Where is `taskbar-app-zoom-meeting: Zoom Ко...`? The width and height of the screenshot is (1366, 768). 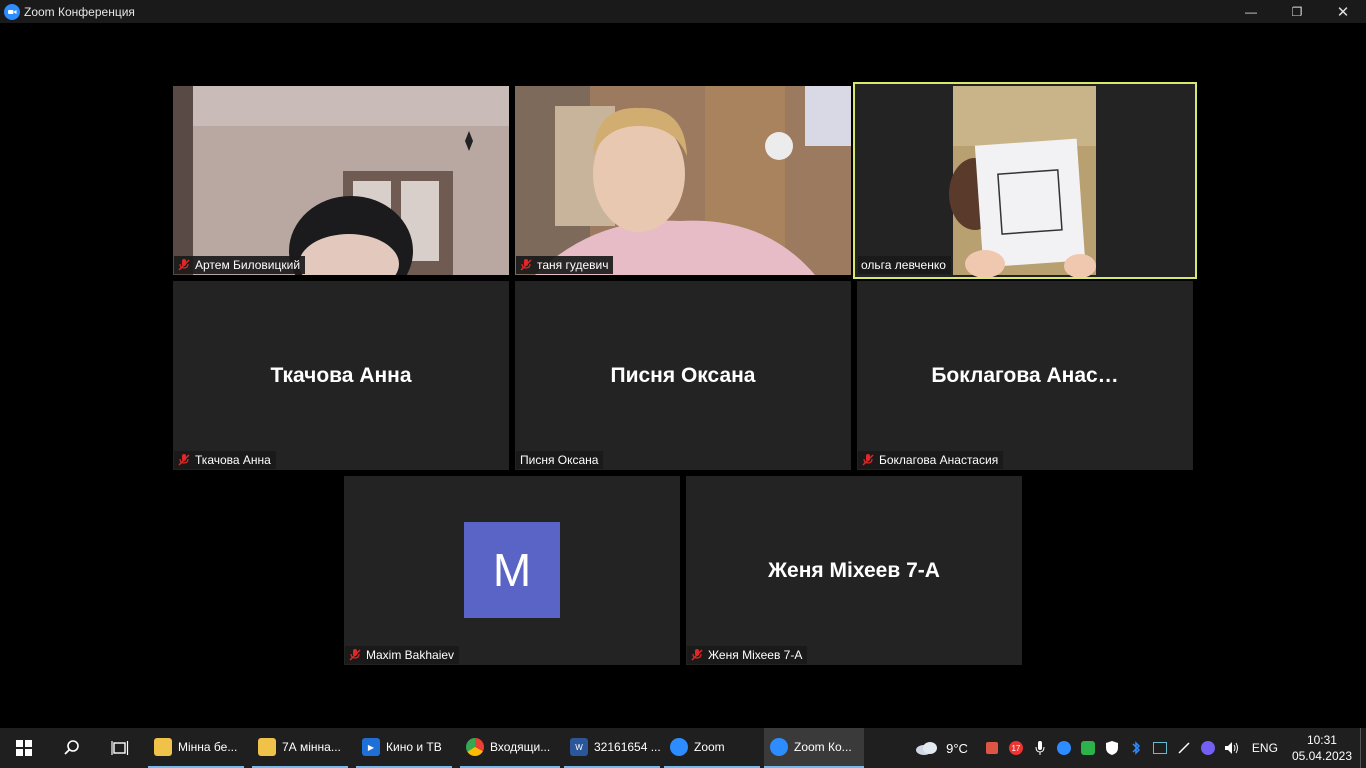
taskbar-app-zoom-meeting: Zoom Ко... is located at coordinates (814, 748).